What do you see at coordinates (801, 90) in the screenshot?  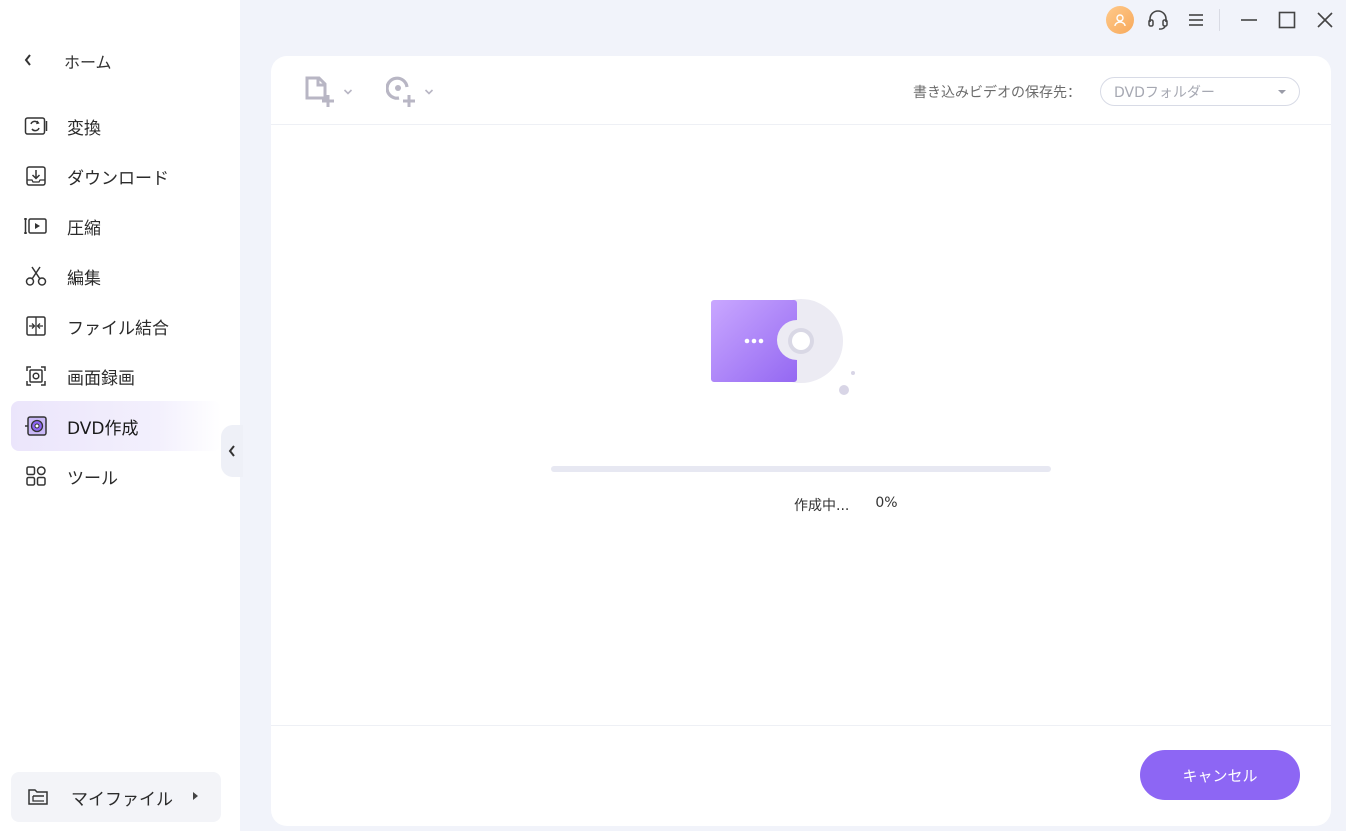 I see `toolbar: 書き込みビデオの保存先： DVDフォルダー` at bounding box center [801, 90].